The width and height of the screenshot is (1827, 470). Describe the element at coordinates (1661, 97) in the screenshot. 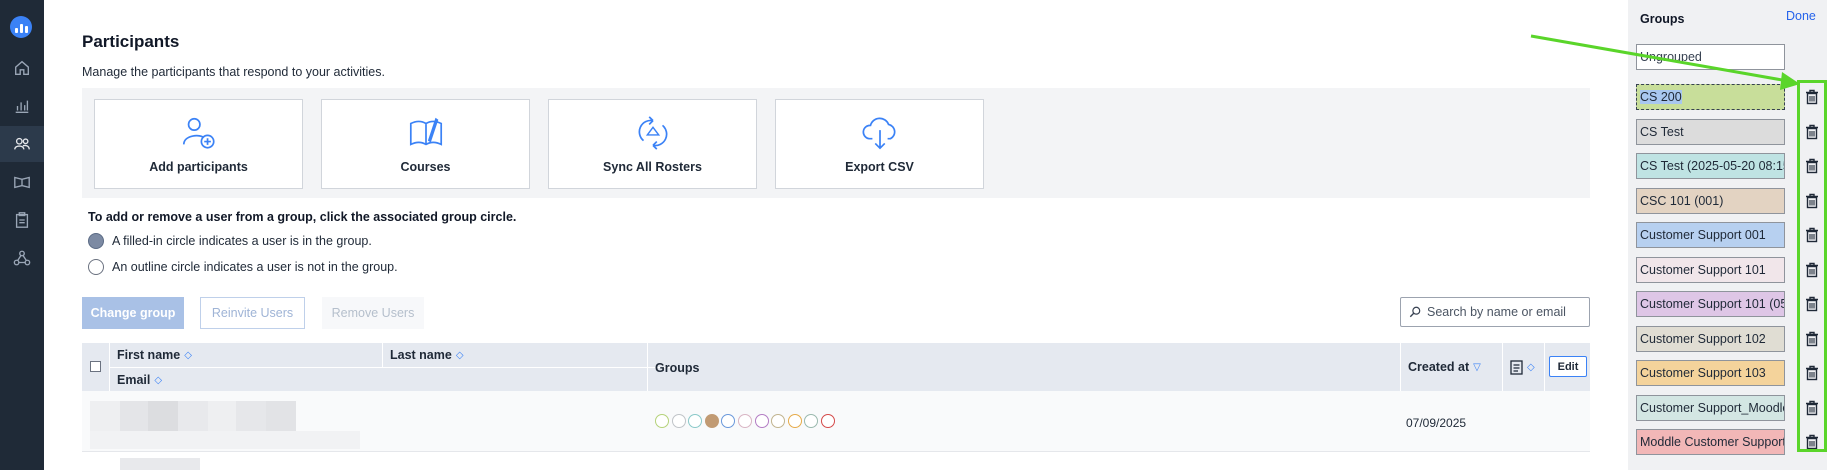

I see `group-name: CS 200` at that location.